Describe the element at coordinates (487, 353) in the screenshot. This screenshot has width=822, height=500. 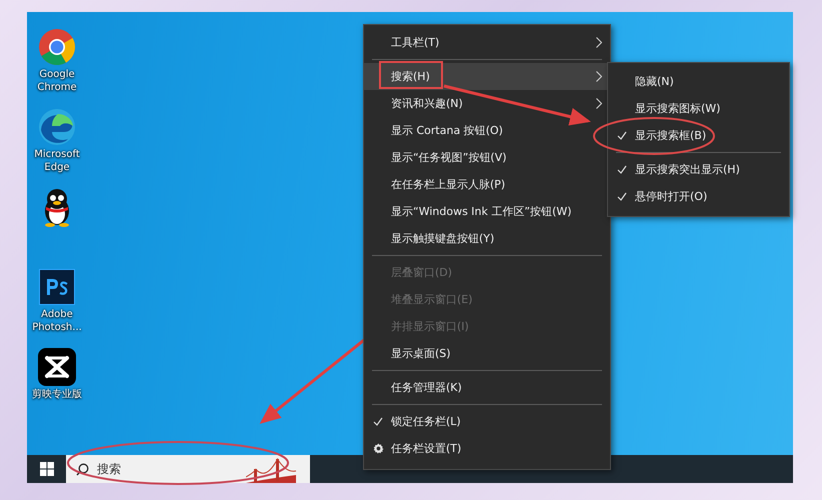
I see `menu-item: 显示桌面(S)` at that location.